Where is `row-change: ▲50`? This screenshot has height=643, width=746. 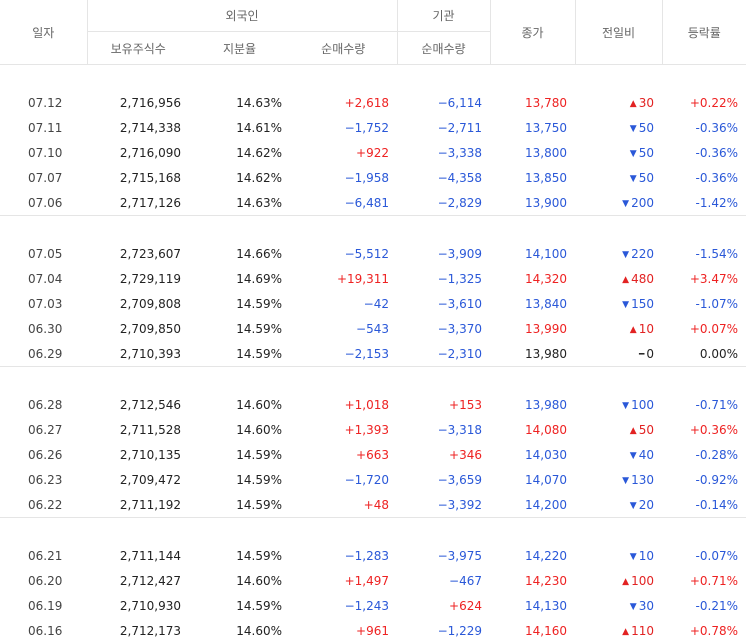
row-change: ▲50 is located at coordinates (618, 429).